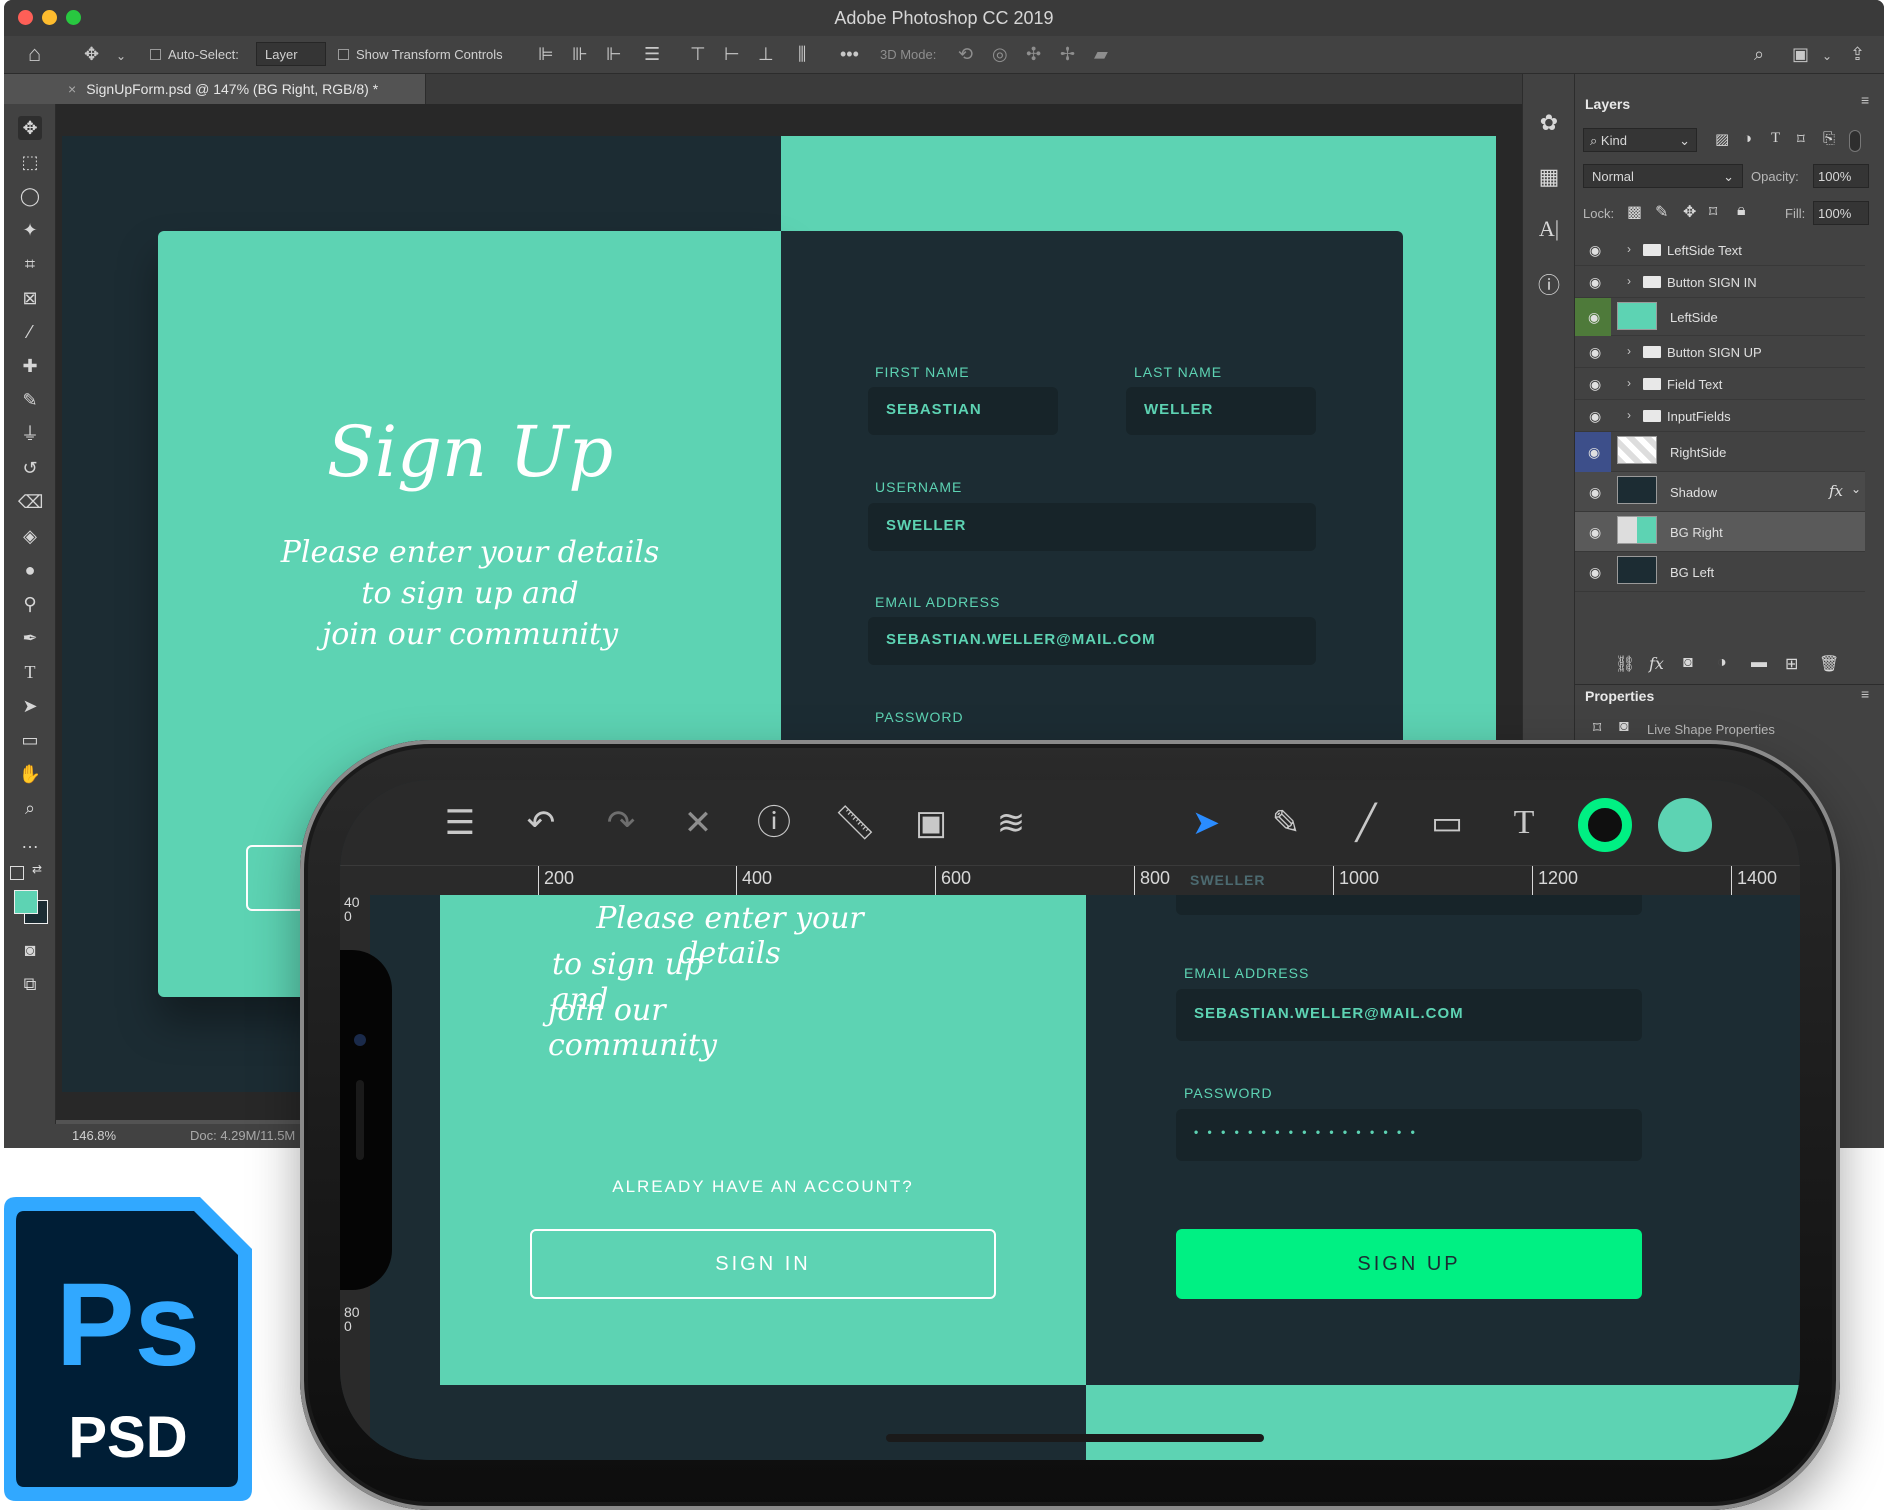  What do you see at coordinates (30, 230) in the screenshot?
I see `magic-wand-tool-icon: ✦` at bounding box center [30, 230].